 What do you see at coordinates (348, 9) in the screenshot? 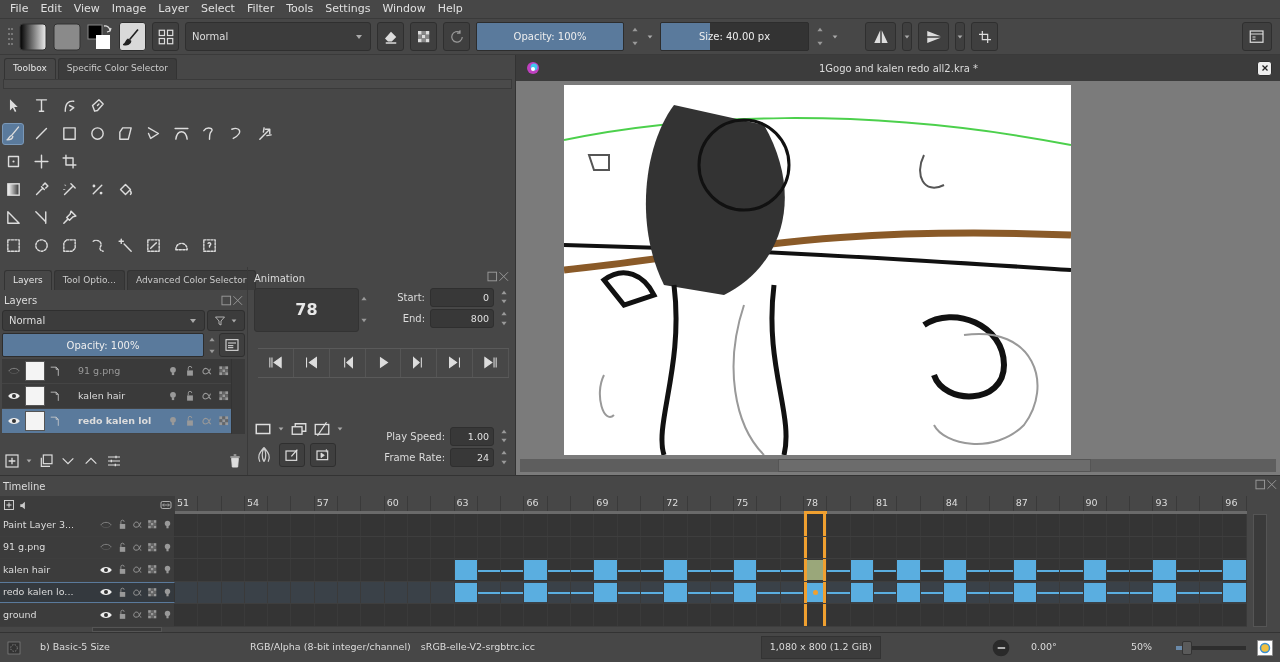
I see `menu-item: Settings` at bounding box center [348, 9].